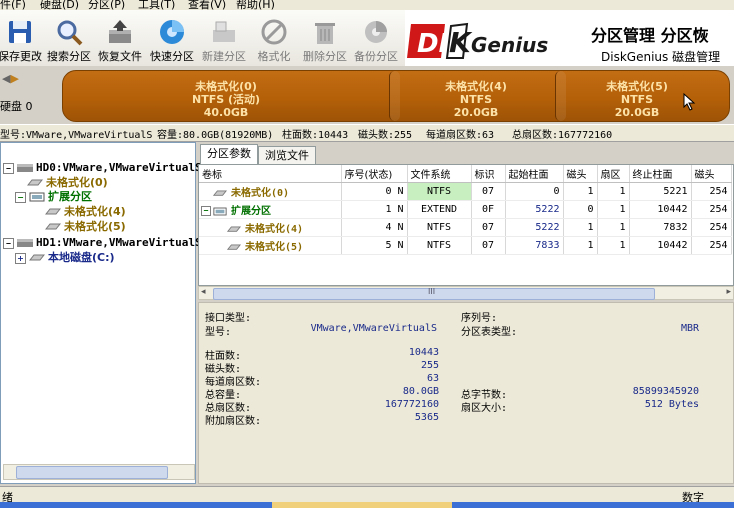  What do you see at coordinates (362, 505) in the screenshot?
I see `taskbar-button` at bounding box center [362, 505].